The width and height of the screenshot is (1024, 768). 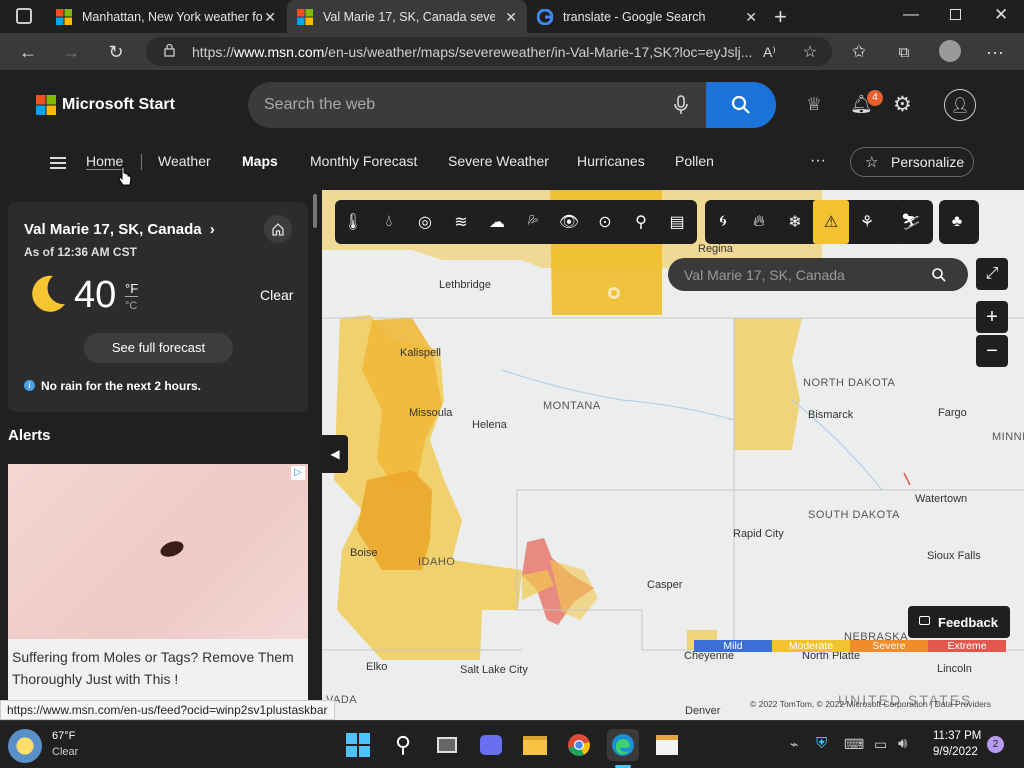 I want to click on left-panel-scrollbar, so click(x=315, y=211).